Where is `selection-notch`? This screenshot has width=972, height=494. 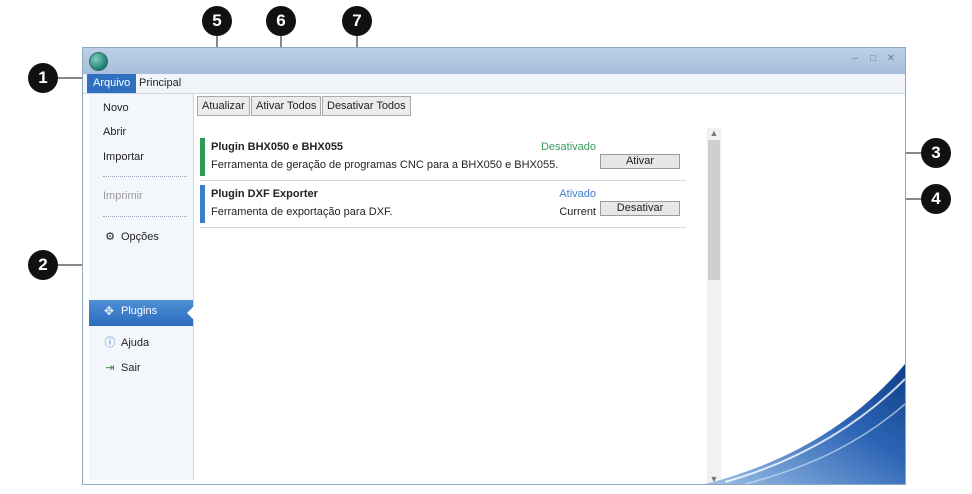 selection-notch is located at coordinates (190, 313).